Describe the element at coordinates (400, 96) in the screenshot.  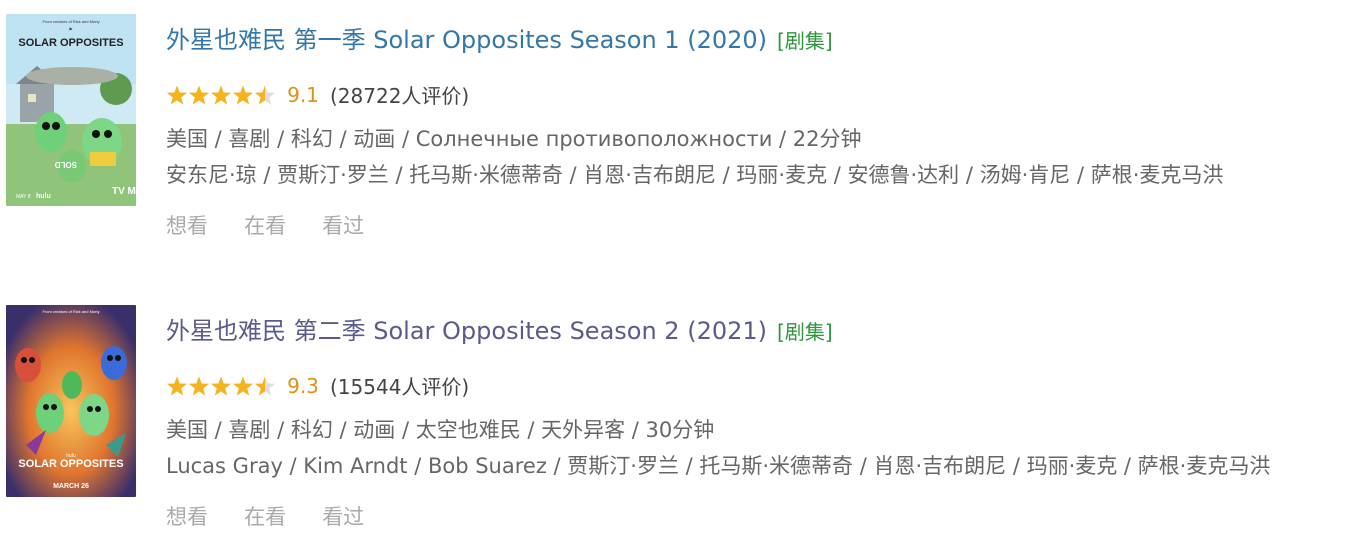
I see `rating-count: (28722人评价)` at that location.